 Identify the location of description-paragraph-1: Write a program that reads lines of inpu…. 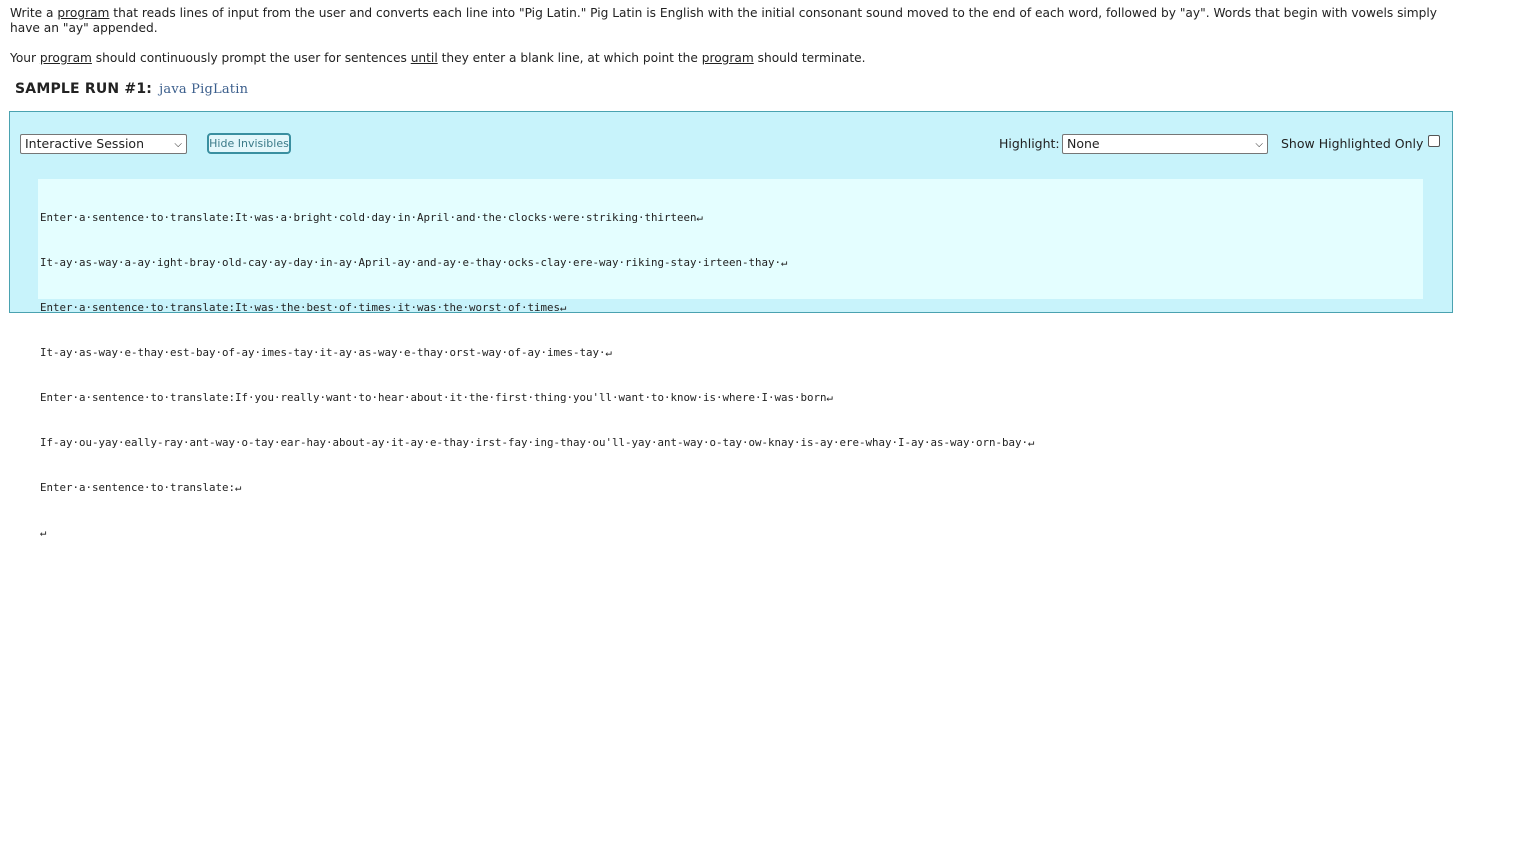
(725, 21).